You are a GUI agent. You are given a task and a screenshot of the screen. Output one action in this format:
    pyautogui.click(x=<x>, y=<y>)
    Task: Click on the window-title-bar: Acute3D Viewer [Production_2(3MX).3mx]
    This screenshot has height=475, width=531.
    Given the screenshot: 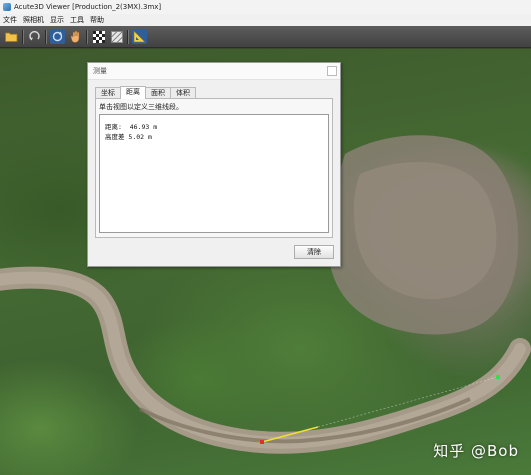 What is the action you would take?
    pyautogui.click(x=265, y=7)
    